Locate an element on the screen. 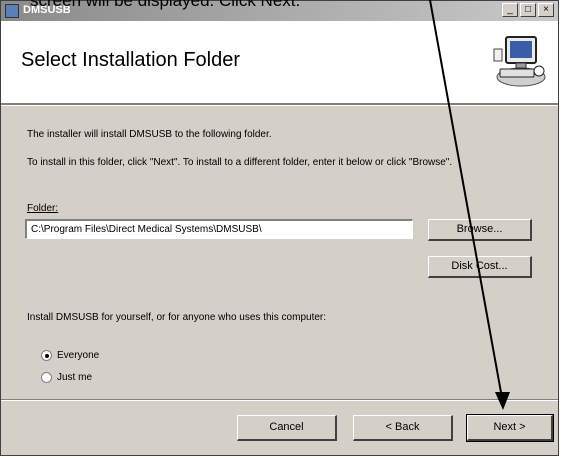 The image size is (561, 458). radio-selected-dot is located at coordinates (47, 356).